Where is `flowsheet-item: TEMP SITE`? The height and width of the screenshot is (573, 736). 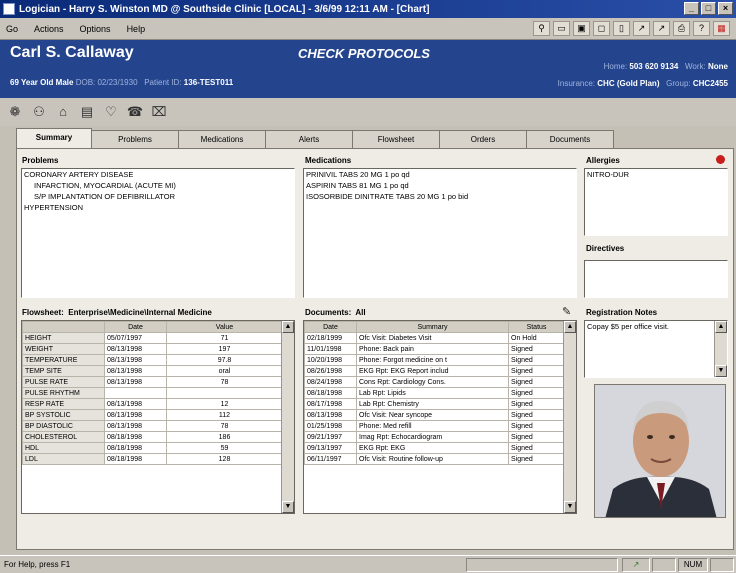 flowsheet-item: TEMP SITE is located at coordinates (63, 371).